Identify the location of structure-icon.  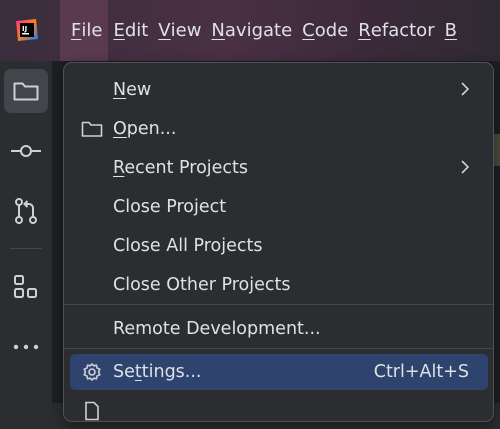
(25, 286).